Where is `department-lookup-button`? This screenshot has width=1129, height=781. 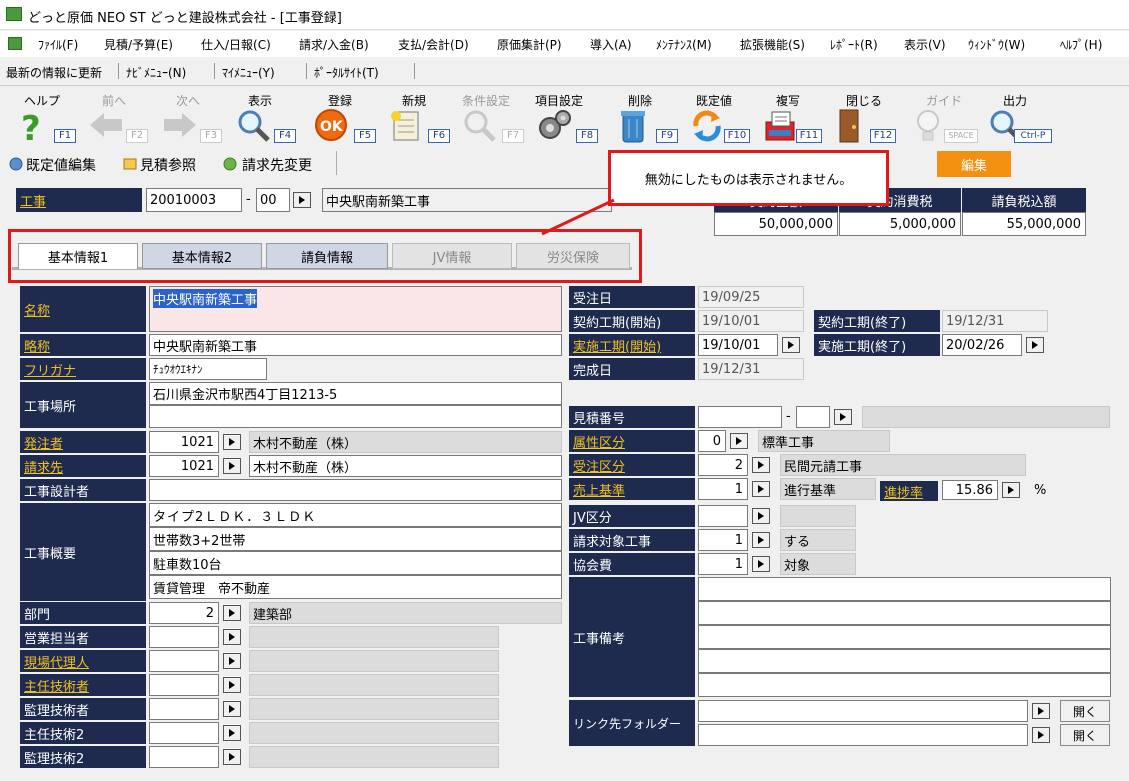 department-lookup-button is located at coordinates (232, 613).